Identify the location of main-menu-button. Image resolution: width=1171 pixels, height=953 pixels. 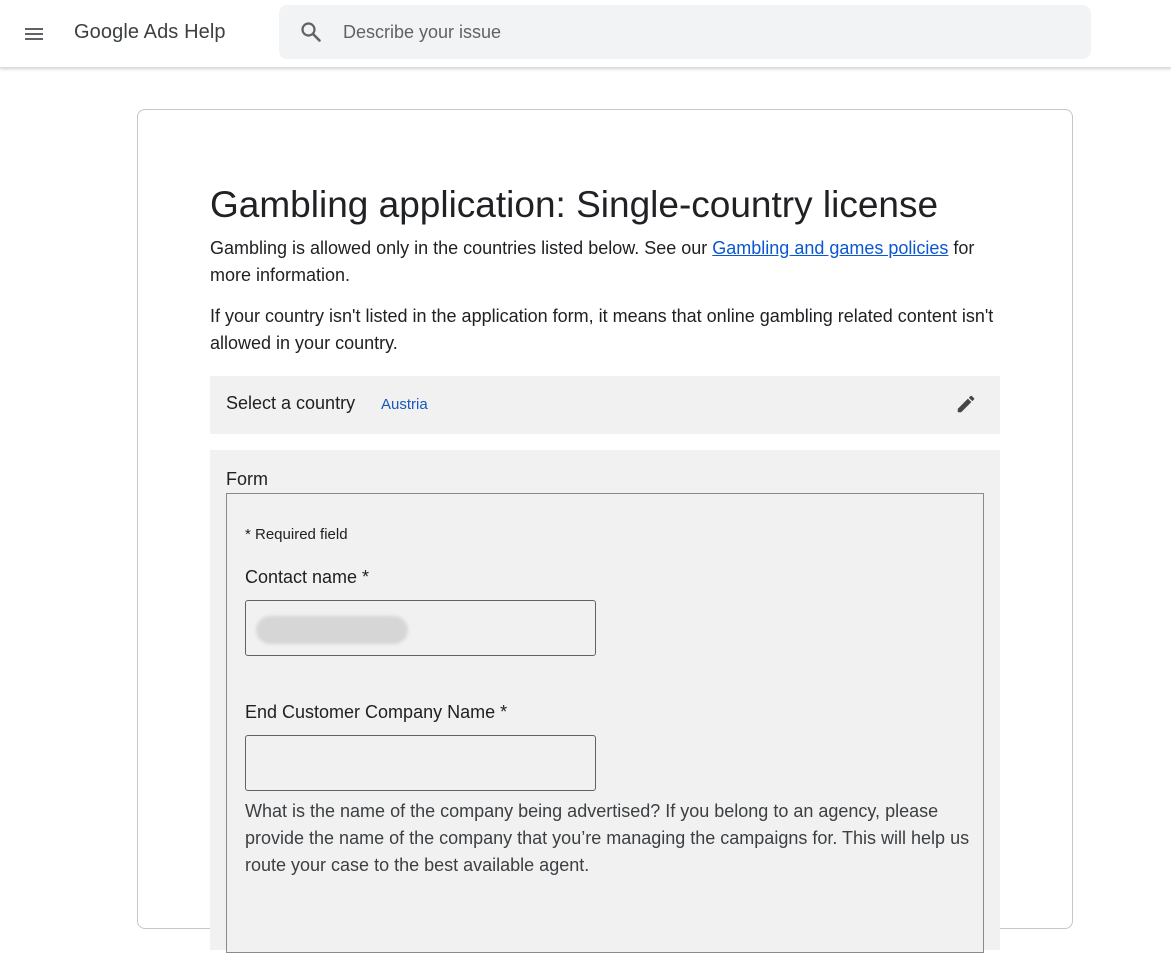
(34, 34).